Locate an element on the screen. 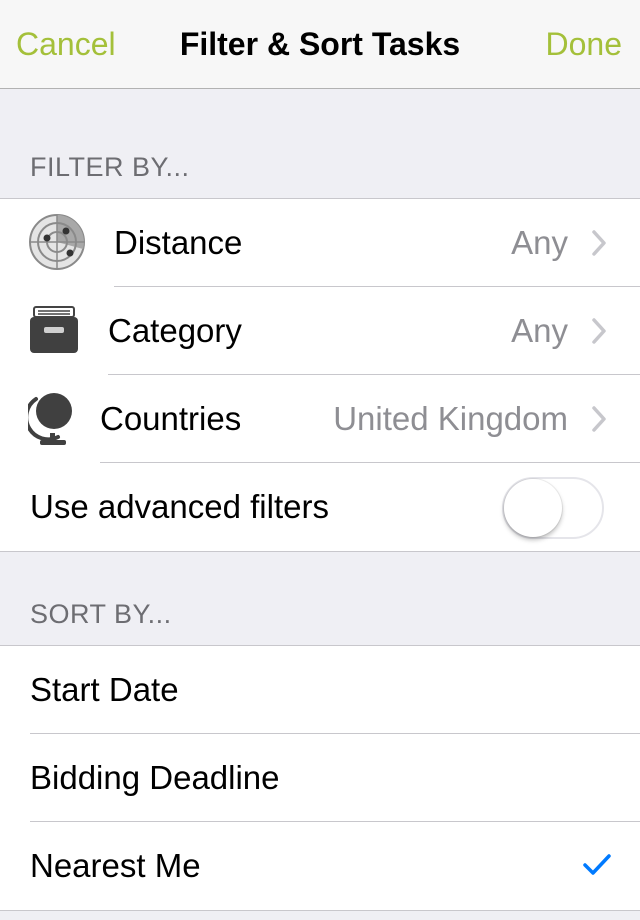 The width and height of the screenshot is (640, 920). countries-label: Countries is located at coordinates (171, 418).